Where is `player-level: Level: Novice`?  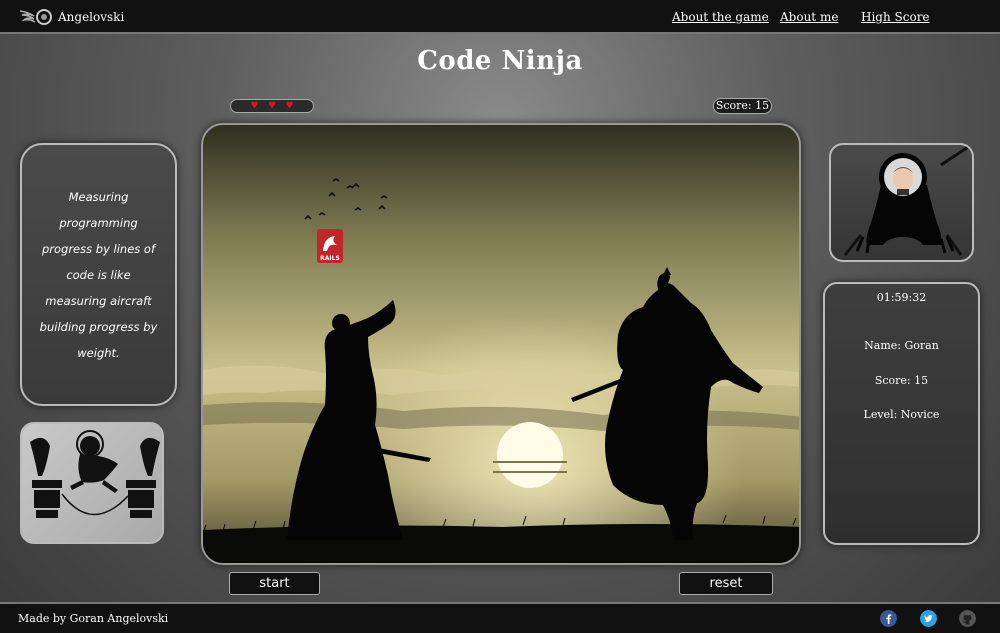
player-level: Level: Novice is located at coordinates (901, 414).